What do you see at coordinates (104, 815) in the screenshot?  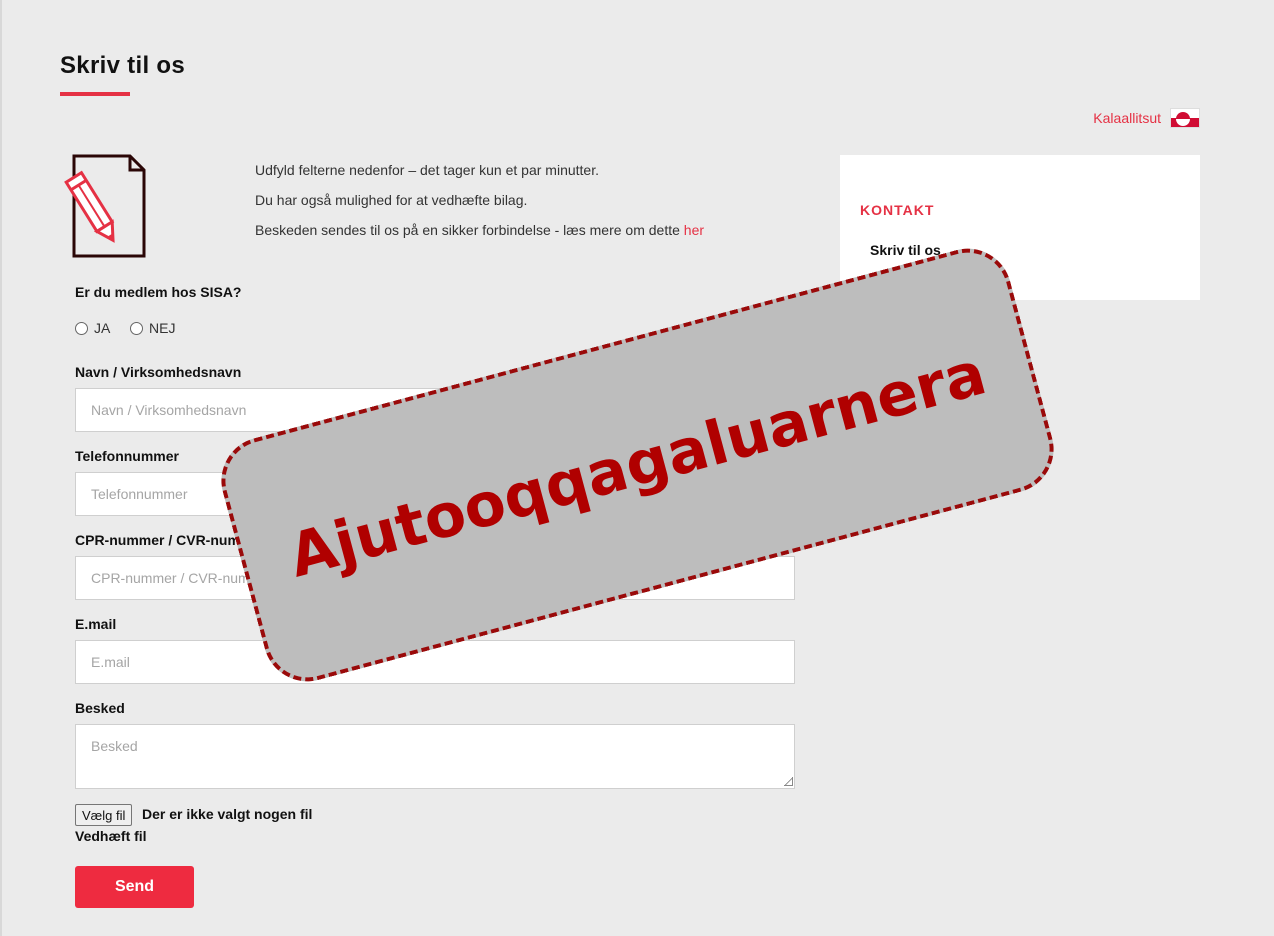 I see `choose-file-button: Vælg fil` at bounding box center [104, 815].